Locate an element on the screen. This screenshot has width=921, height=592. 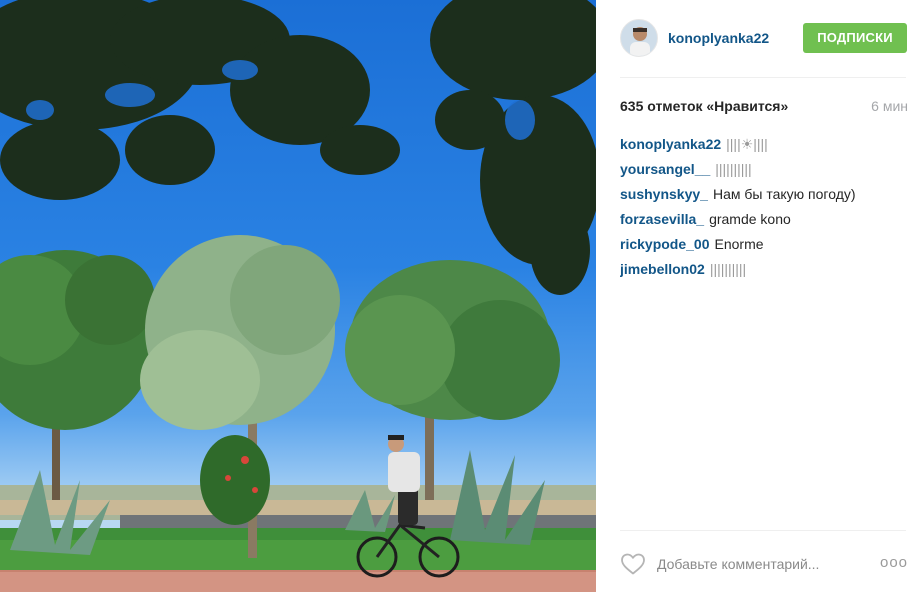
comment-author: yoursangel__ is located at coordinates (665, 169).